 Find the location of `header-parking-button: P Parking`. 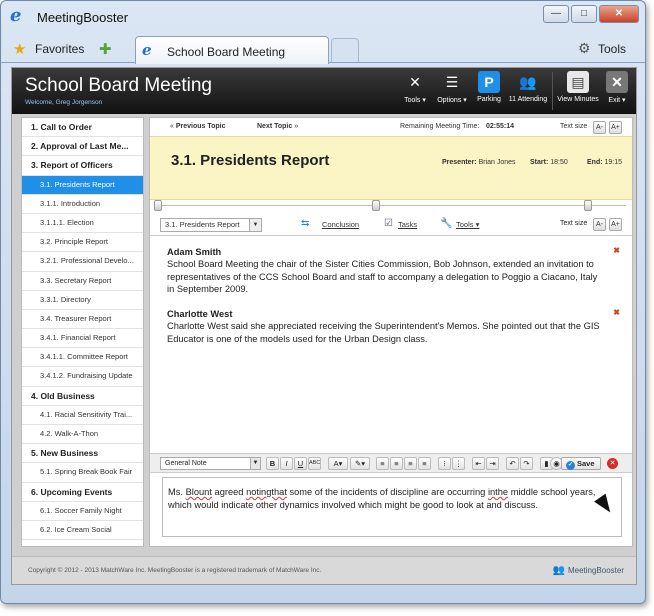

header-parking-button: P Parking is located at coordinates (489, 91).